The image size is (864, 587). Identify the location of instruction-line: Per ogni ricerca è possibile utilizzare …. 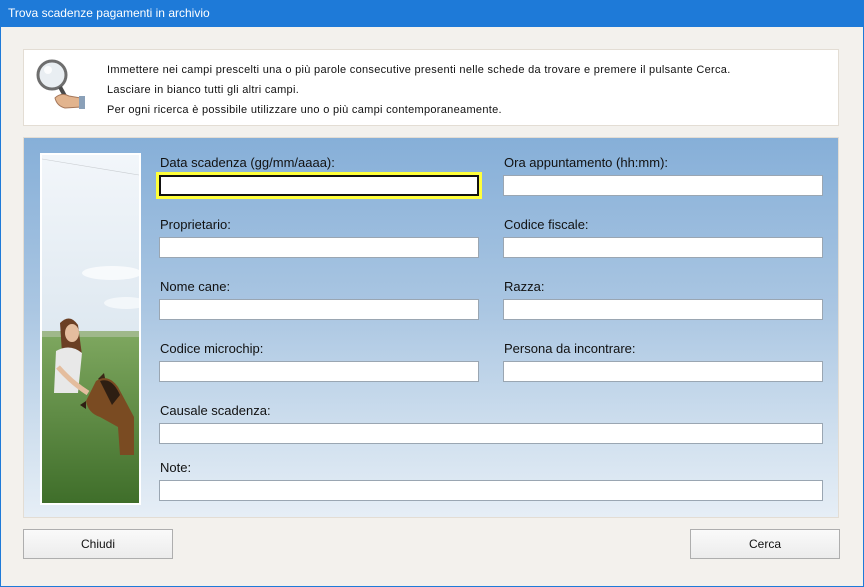
(304, 110).